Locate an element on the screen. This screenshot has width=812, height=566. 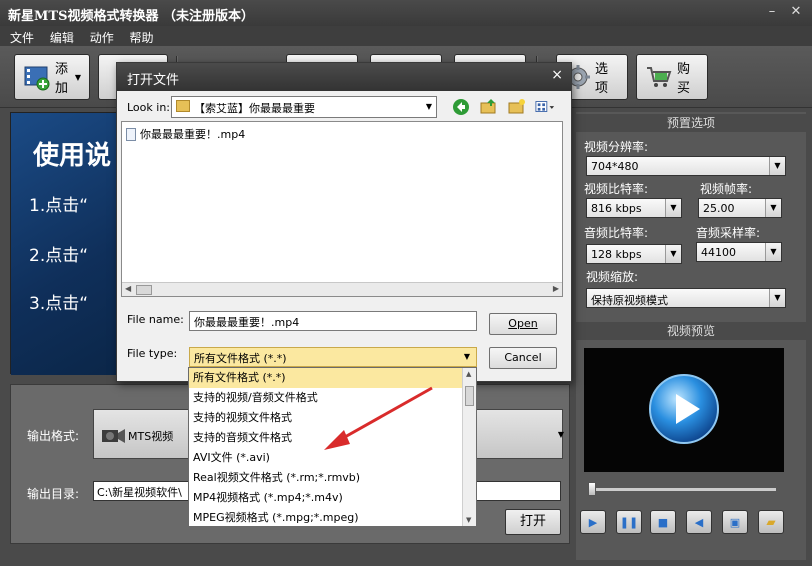
audio-bitrate-label: 音频比特率: is located at coordinates (616, 233).